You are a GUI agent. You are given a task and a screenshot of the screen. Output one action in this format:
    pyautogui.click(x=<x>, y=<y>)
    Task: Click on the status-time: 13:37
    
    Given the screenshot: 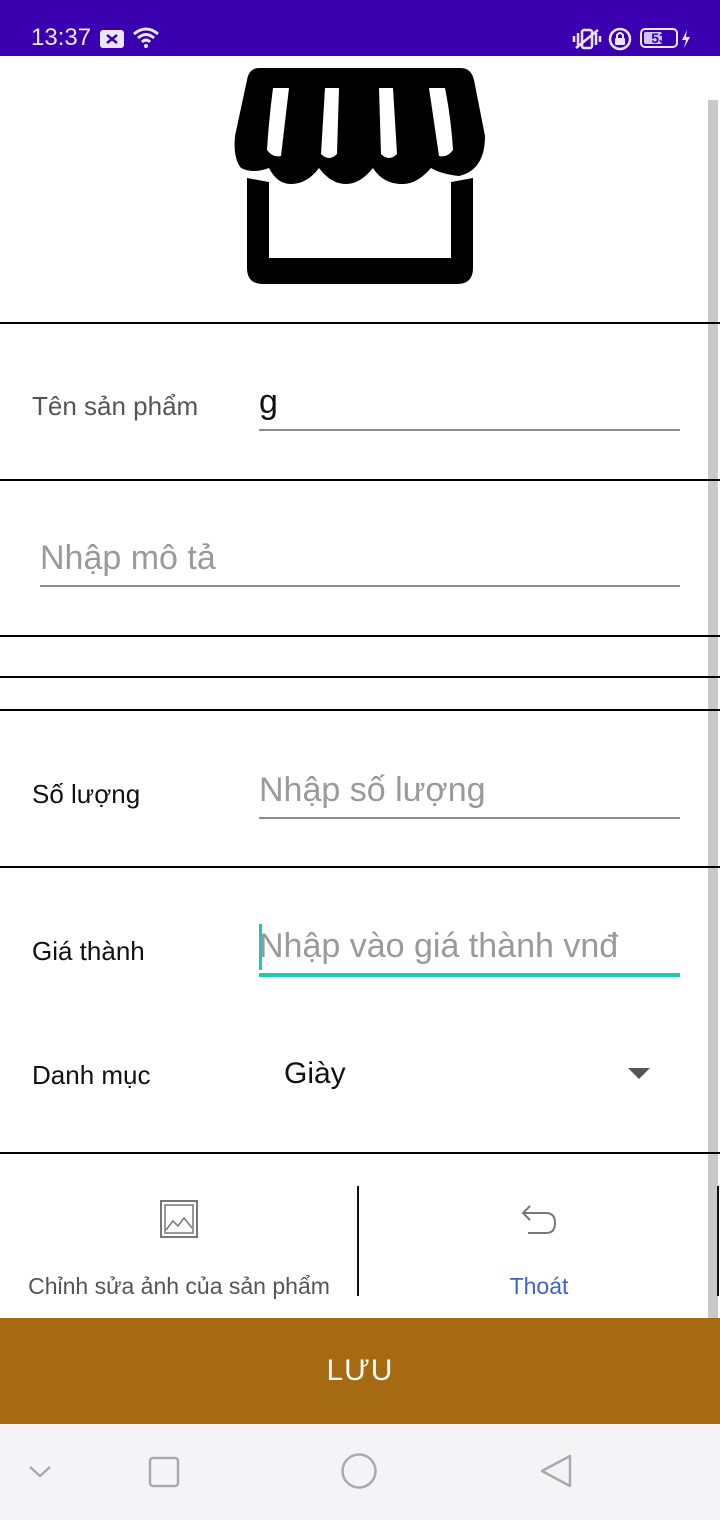 What is the action you would take?
    pyautogui.click(x=61, y=37)
    